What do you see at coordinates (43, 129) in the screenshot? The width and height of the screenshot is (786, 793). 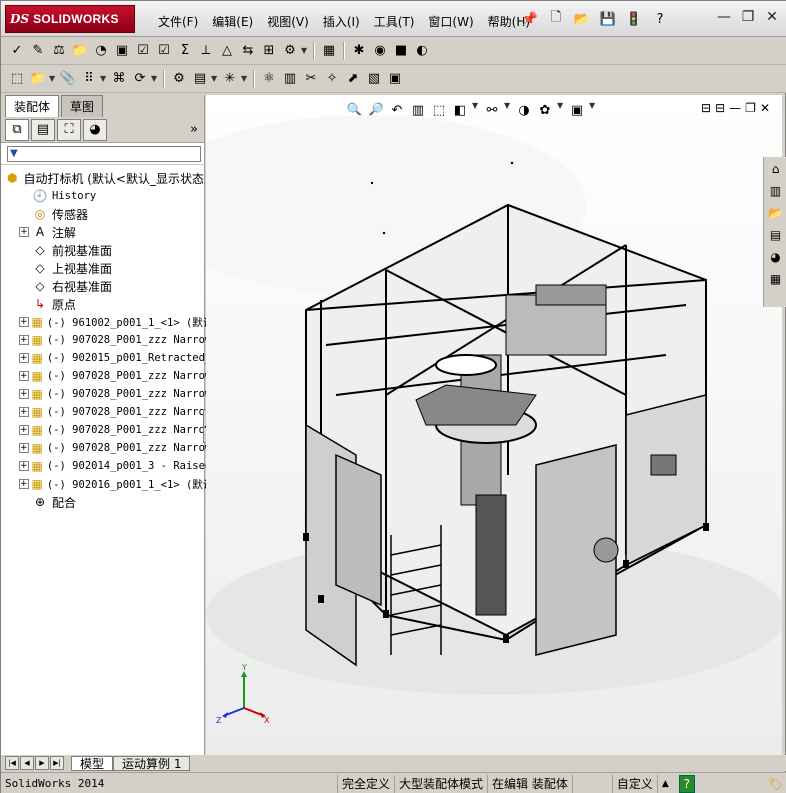 I see `property-manager-icon: ▤` at bounding box center [43, 129].